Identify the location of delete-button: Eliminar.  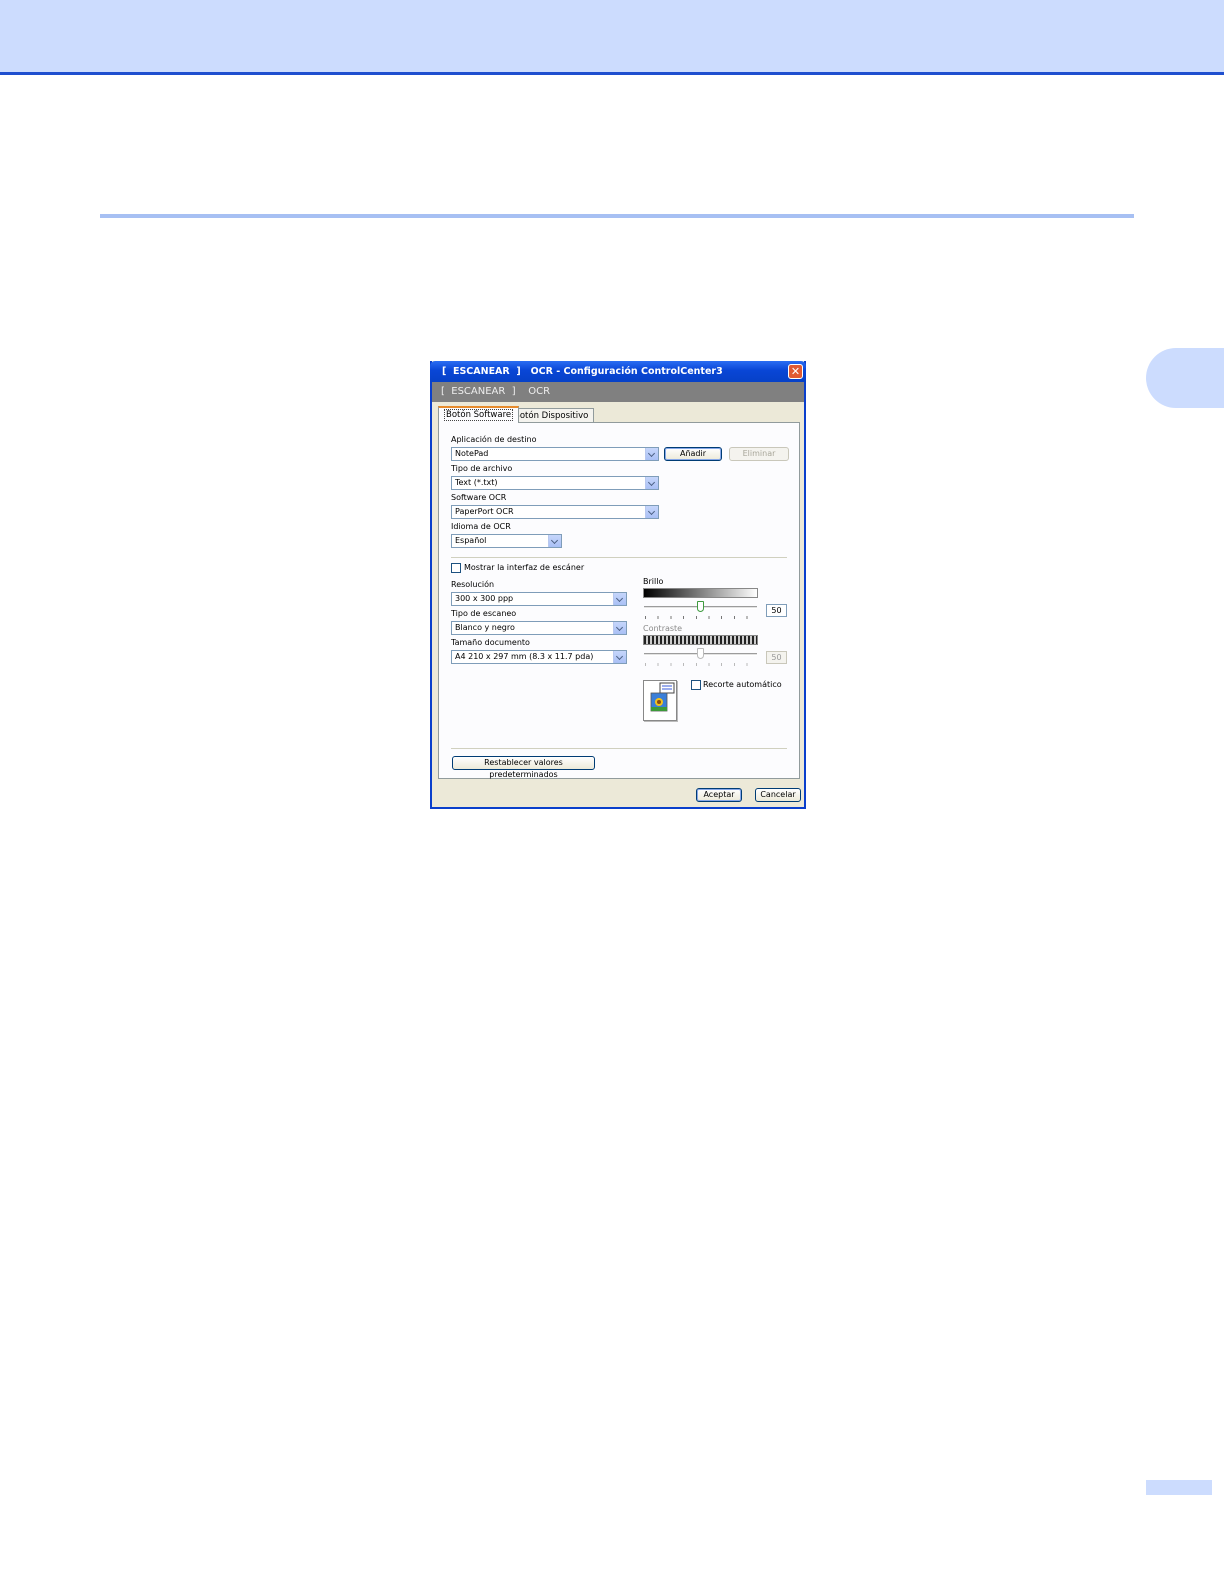
(759, 454).